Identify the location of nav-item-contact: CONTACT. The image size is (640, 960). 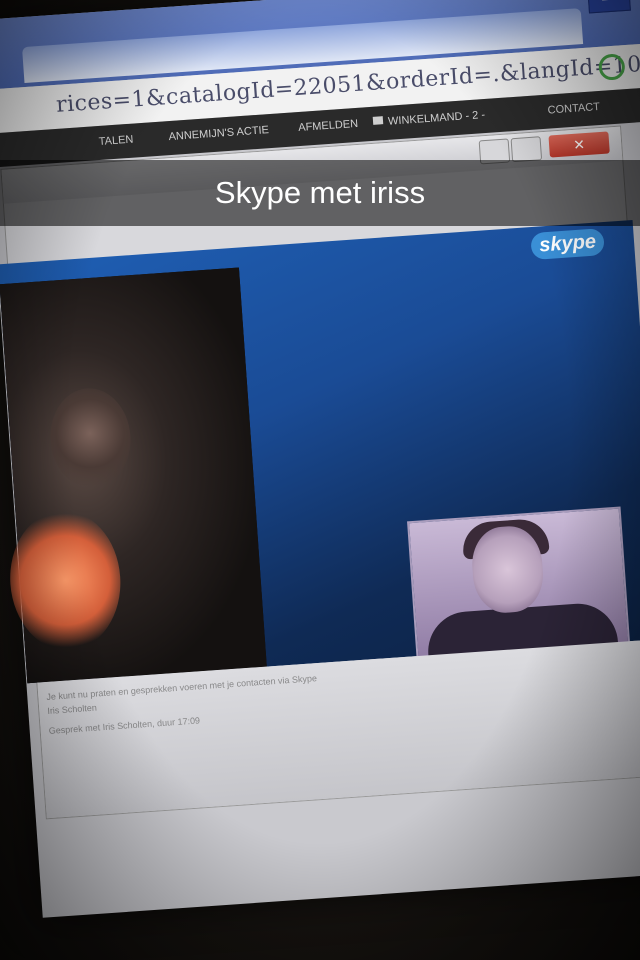
(573, 109).